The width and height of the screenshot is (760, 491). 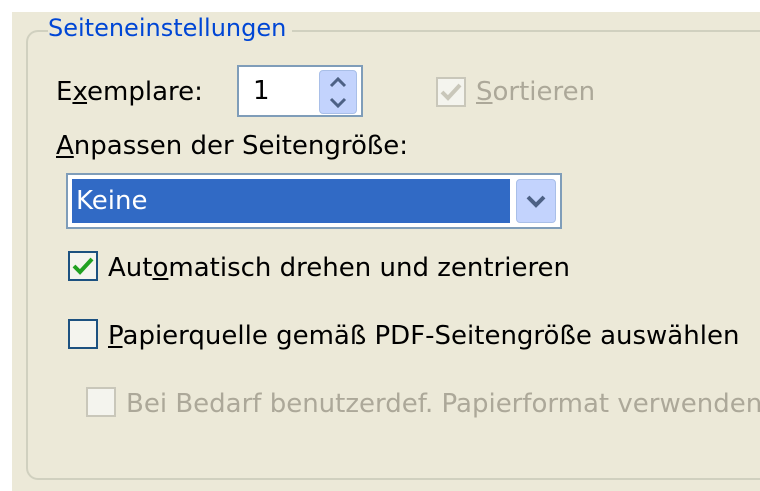 I want to click on spin-down-button, so click(x=338, y=102).